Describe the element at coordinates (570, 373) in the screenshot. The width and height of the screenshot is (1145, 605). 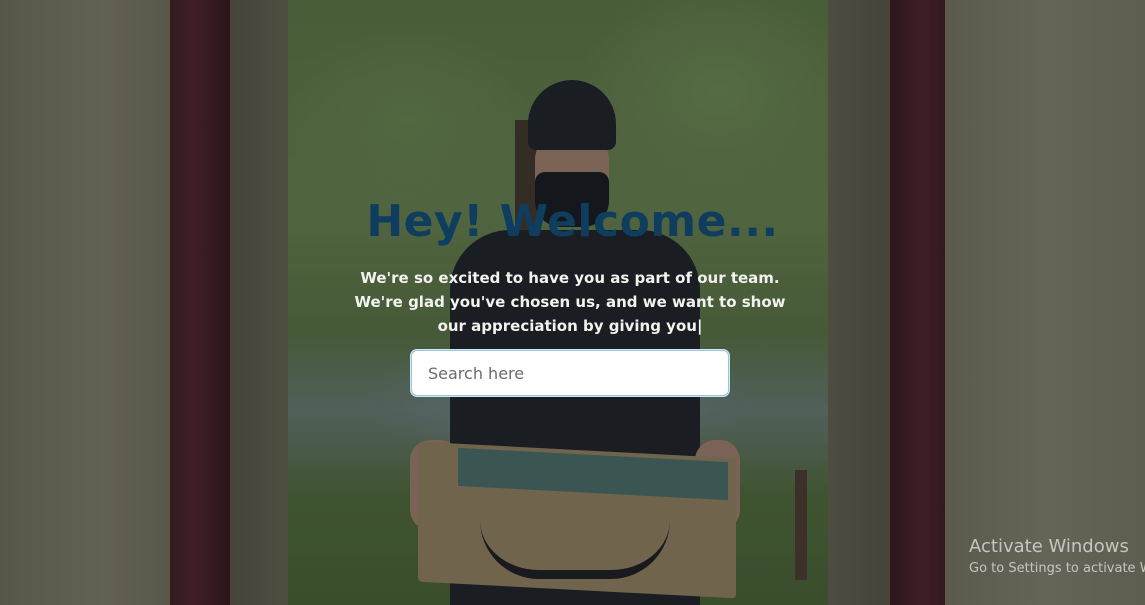
I see `search-input` at that location.